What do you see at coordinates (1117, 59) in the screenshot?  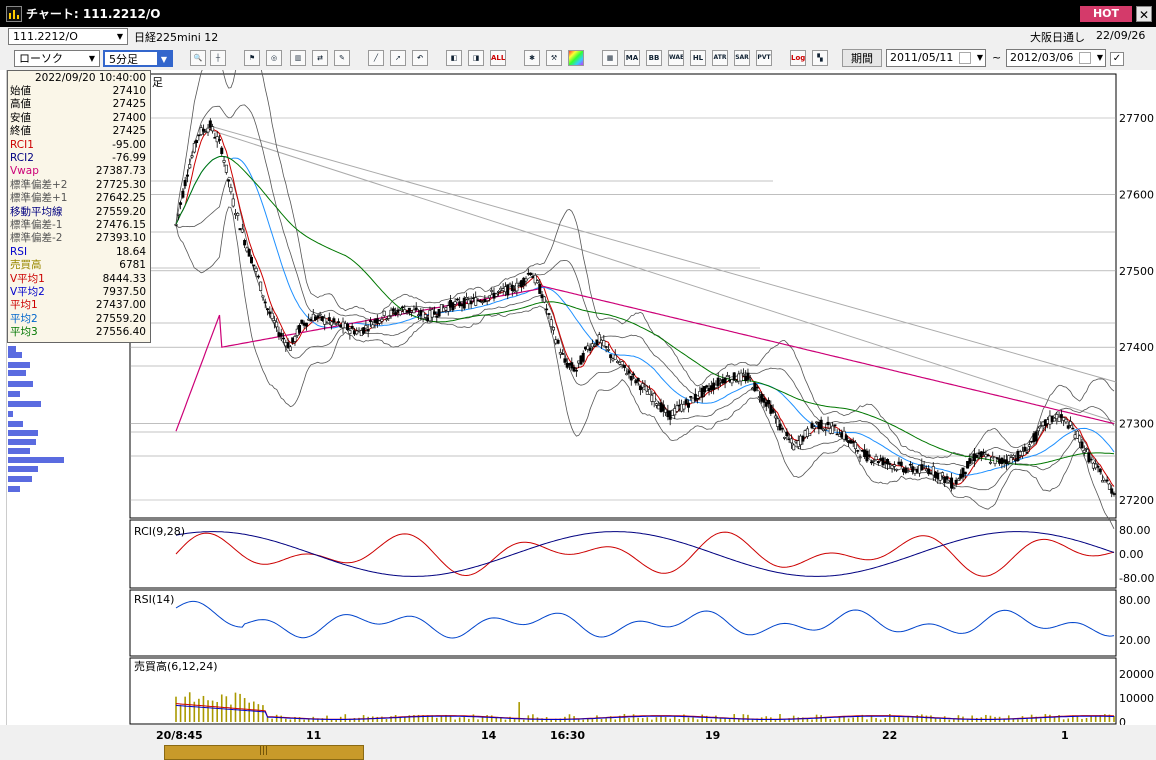 I see `range-checkbox: ✓` at bounding box center [1117, 59].